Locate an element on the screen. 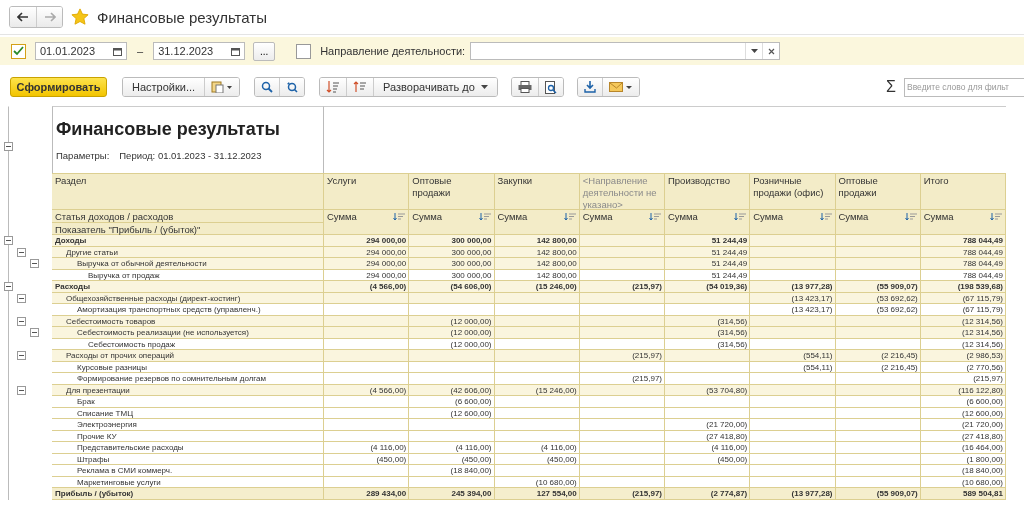 The height and width of the screenshot is (507, 1024). preview-button is located at coordinates (550, 87).